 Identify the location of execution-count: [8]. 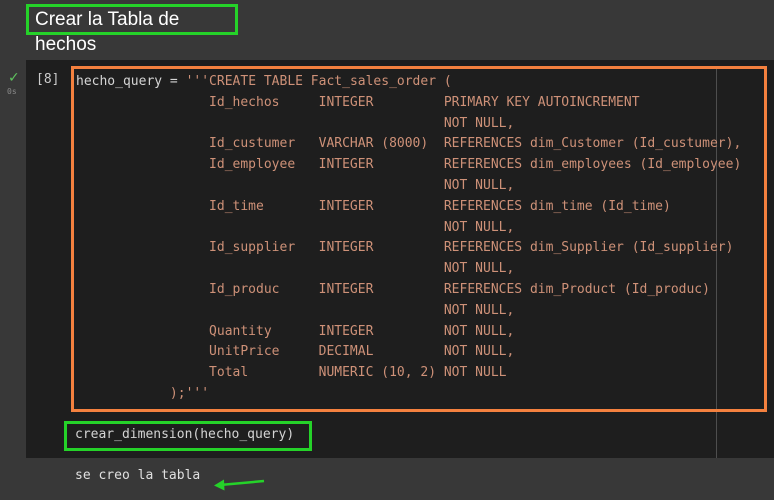
(48, 79).